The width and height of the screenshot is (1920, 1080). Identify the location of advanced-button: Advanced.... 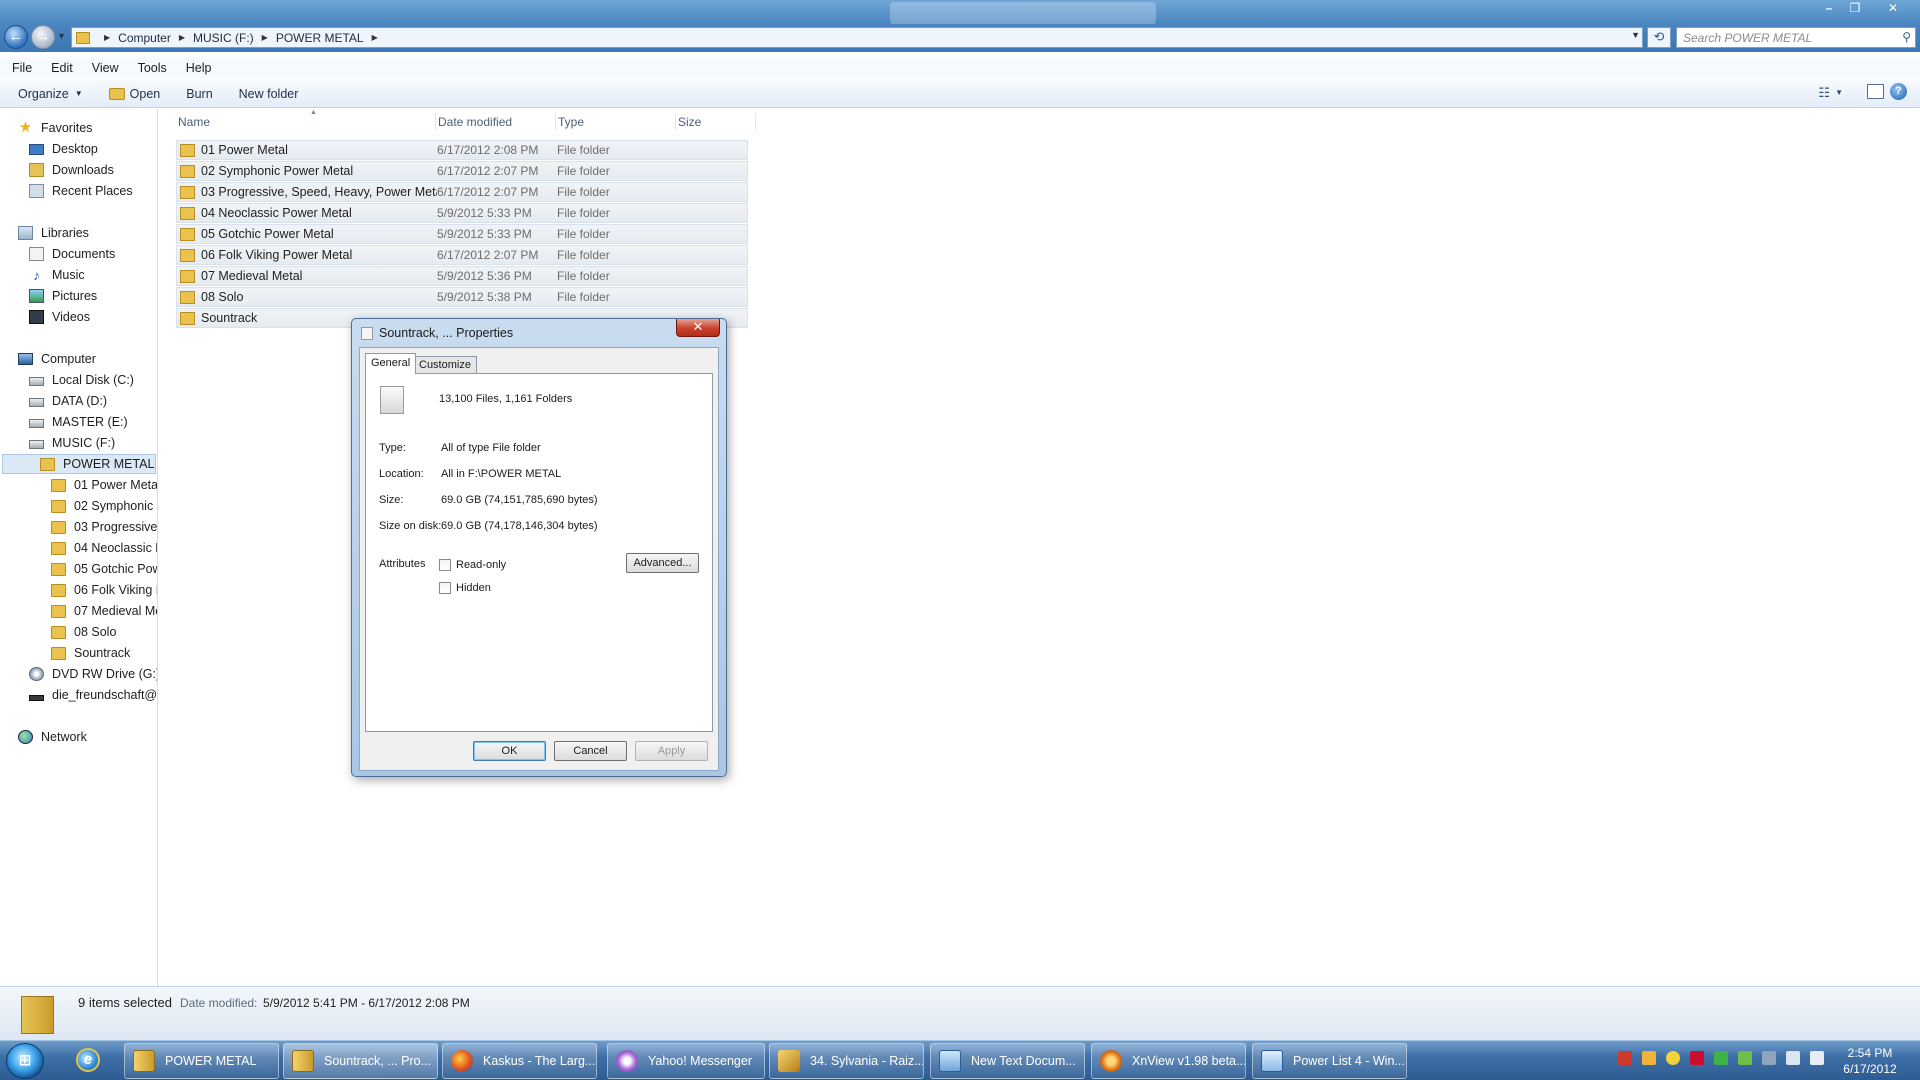
(662, 563).